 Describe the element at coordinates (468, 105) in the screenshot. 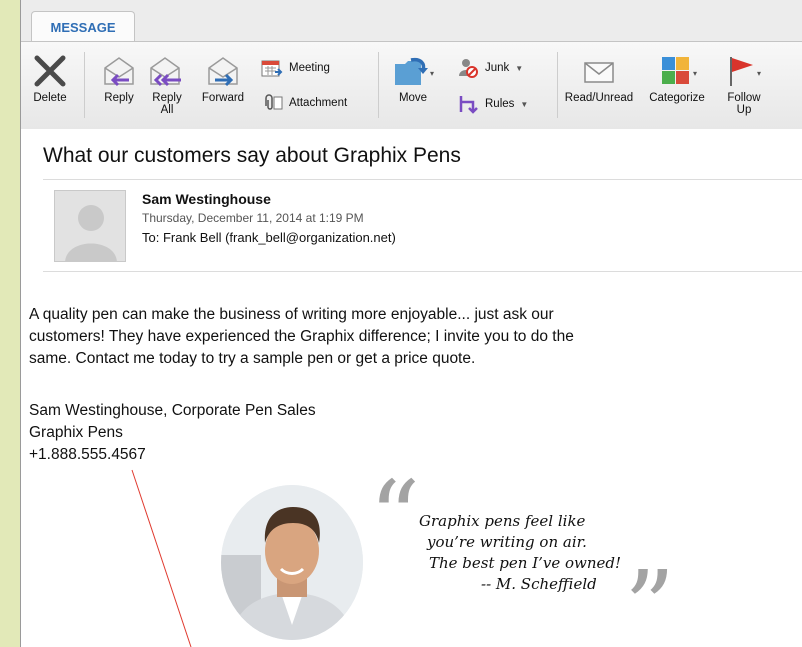

I see `rules-icon` at that location.